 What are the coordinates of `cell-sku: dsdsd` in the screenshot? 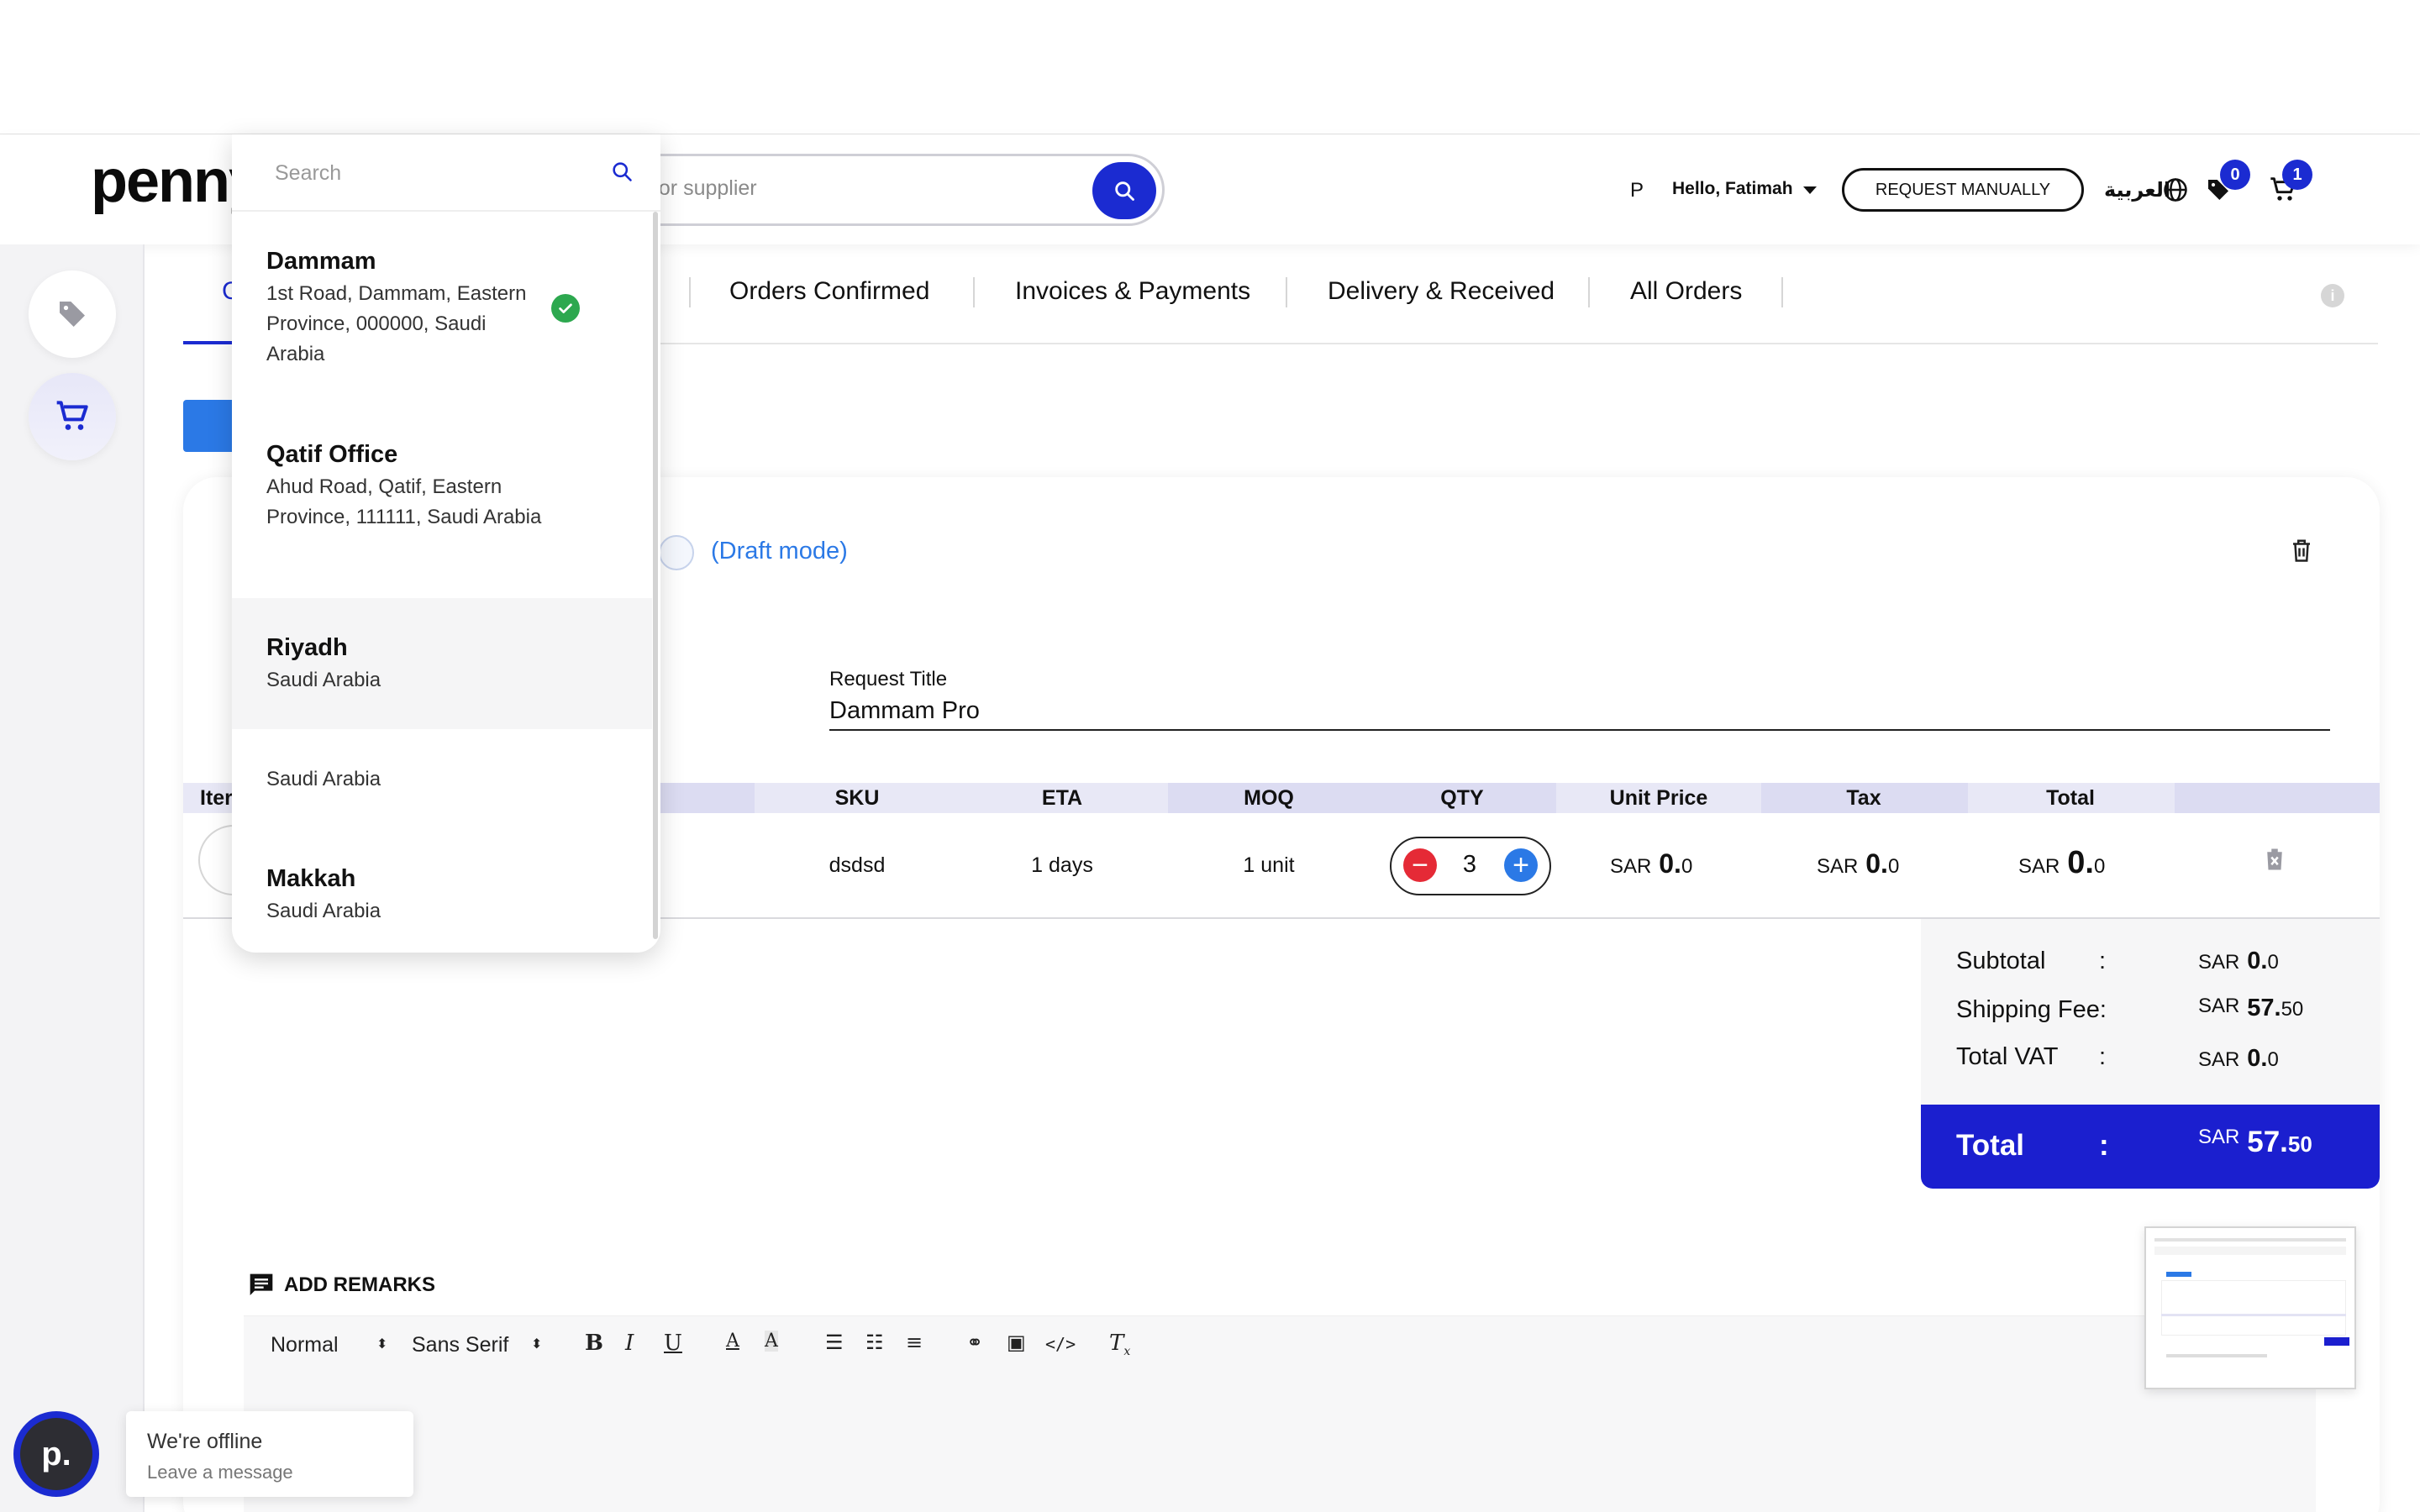 It's located at (857, 865).